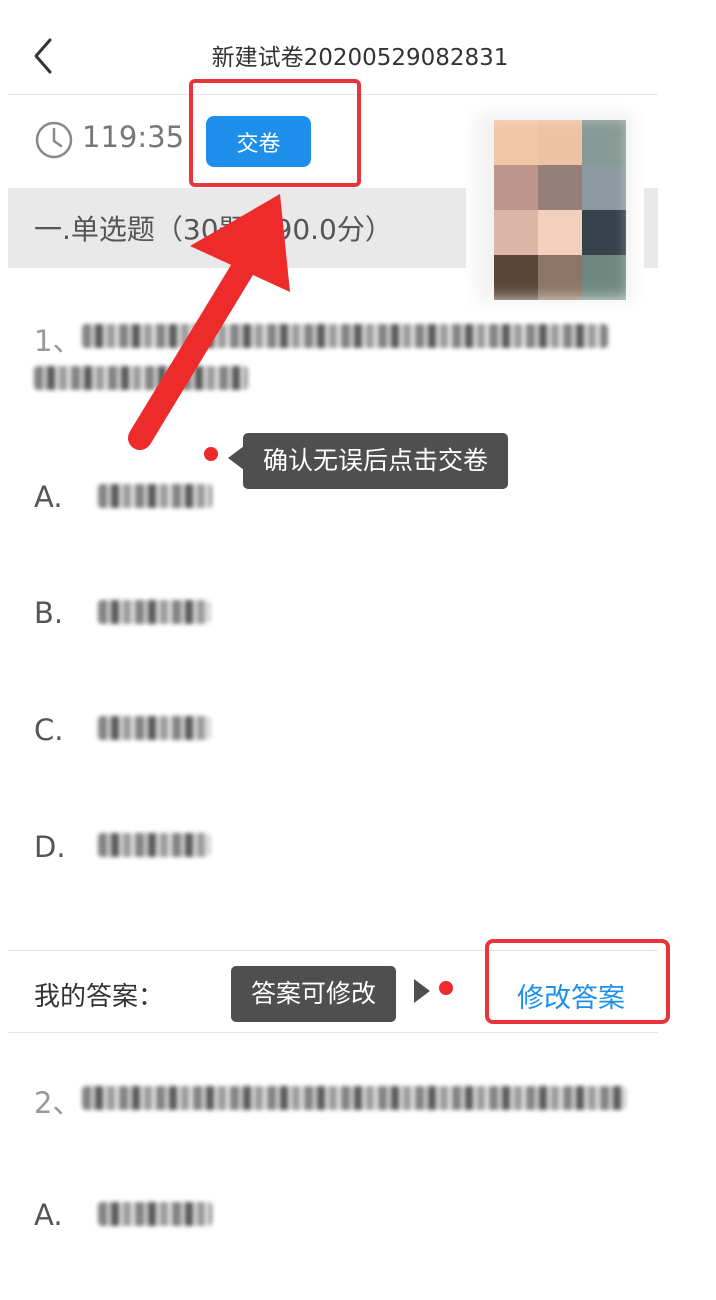 This screenshot has width=716, height=1300. Describe the element at coordinates (48, 613) in the screenshot. I see `option-b-label: B.` at that location.